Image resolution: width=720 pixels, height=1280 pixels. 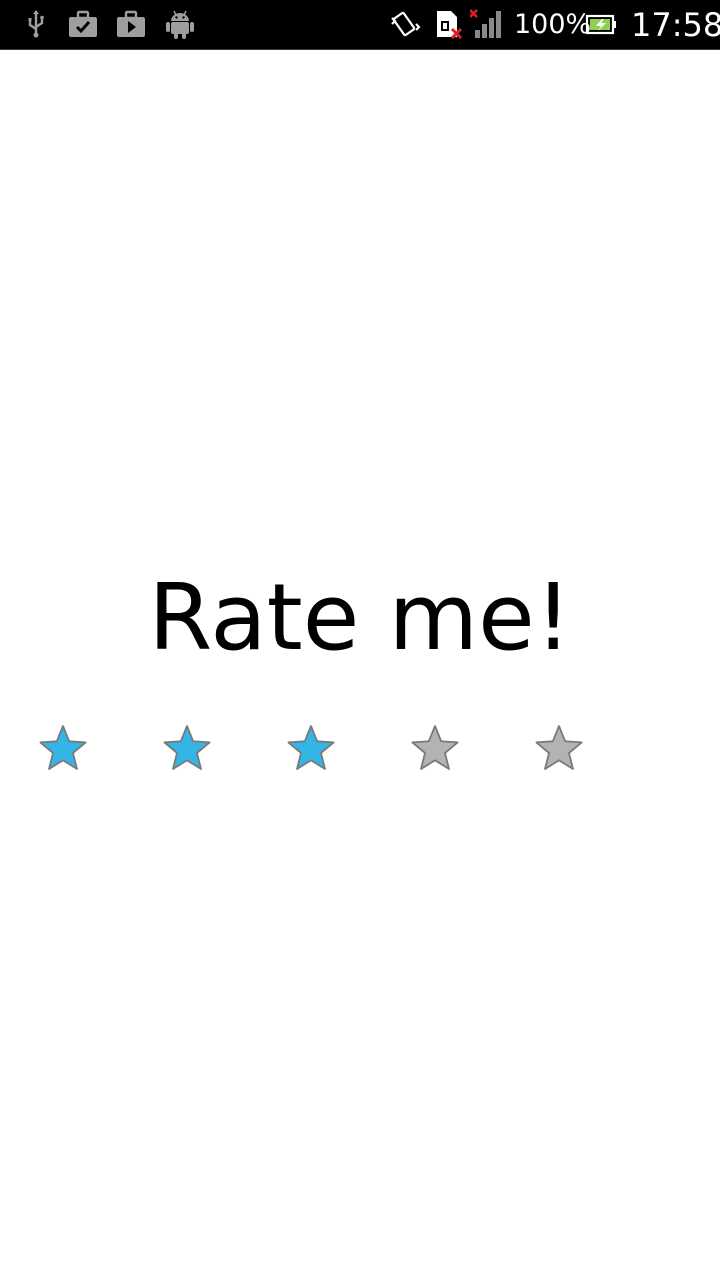 What do you see at coordinates (83, 24) in the screenshot?
I see `briefcase-check-icon` at bounding box center [83, 24].